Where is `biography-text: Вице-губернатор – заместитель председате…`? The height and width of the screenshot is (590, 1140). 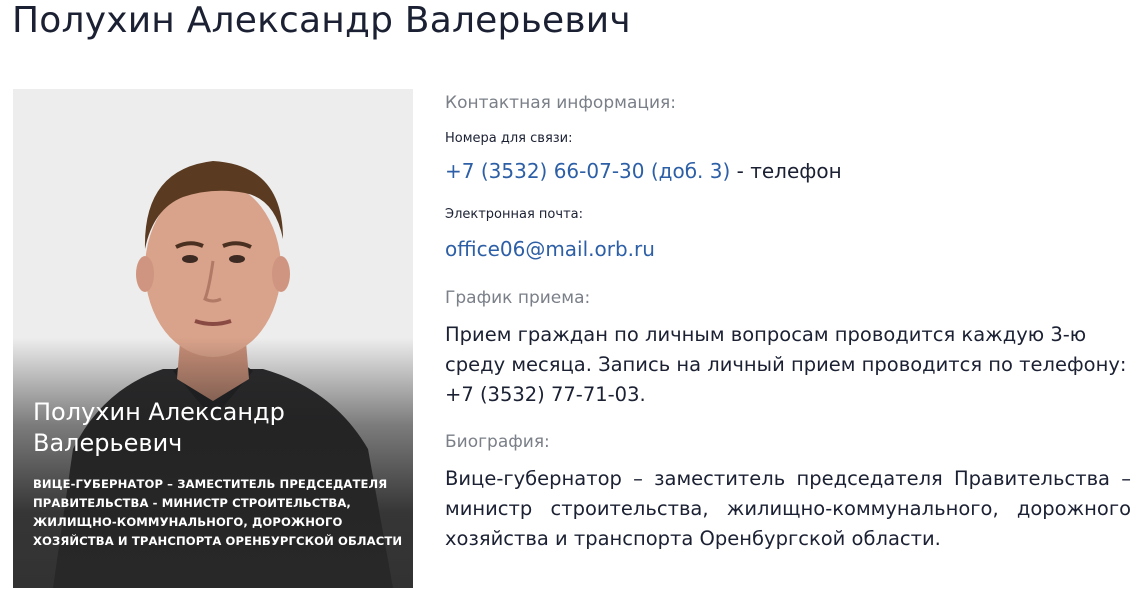
biography-text: Вице-губернатор – заместитель председате… is located at coordinates (788, 508).